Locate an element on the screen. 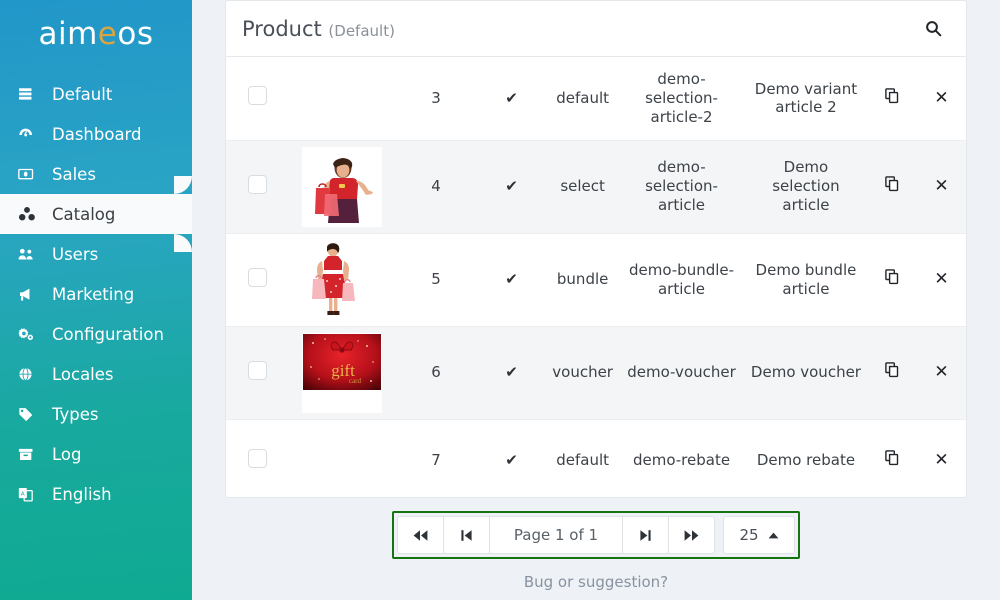 The height and width of the screenshot is (600, 1000). sidebar-item-dashboard: Dashboard is located at coordinates (96, 134).